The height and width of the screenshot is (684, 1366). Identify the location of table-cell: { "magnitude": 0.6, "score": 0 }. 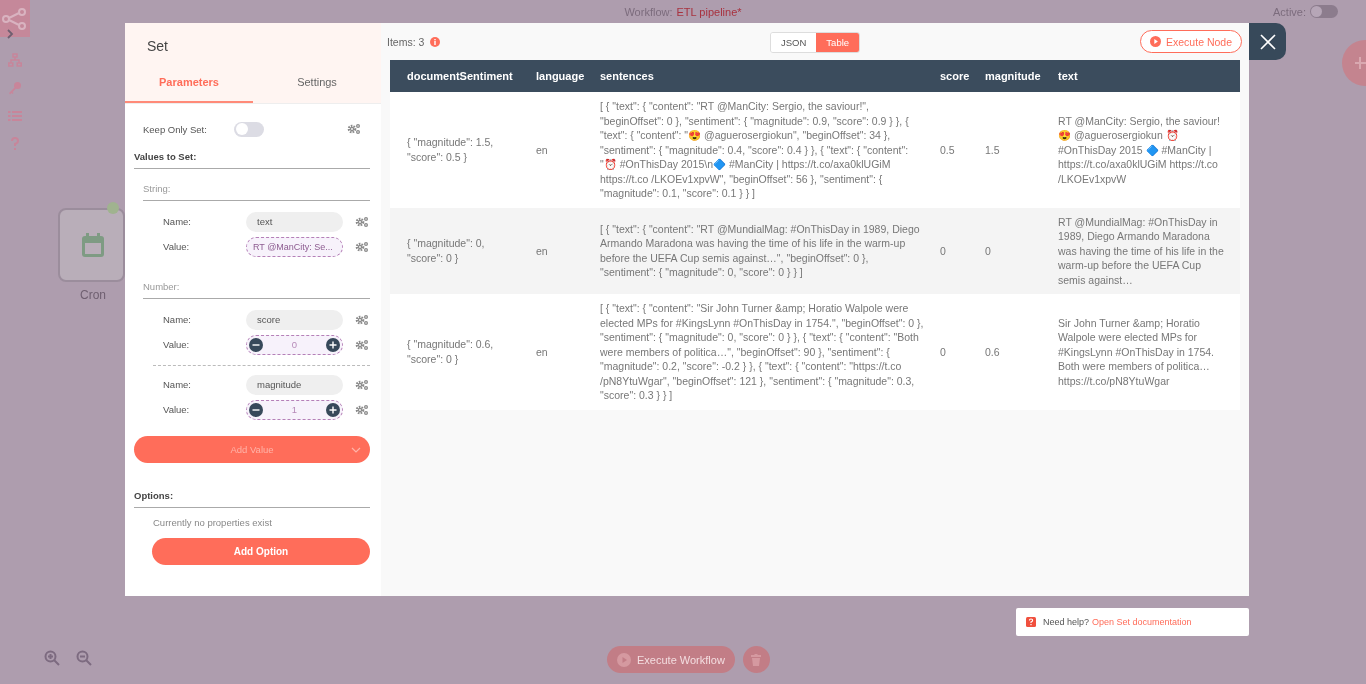
(459, 352).